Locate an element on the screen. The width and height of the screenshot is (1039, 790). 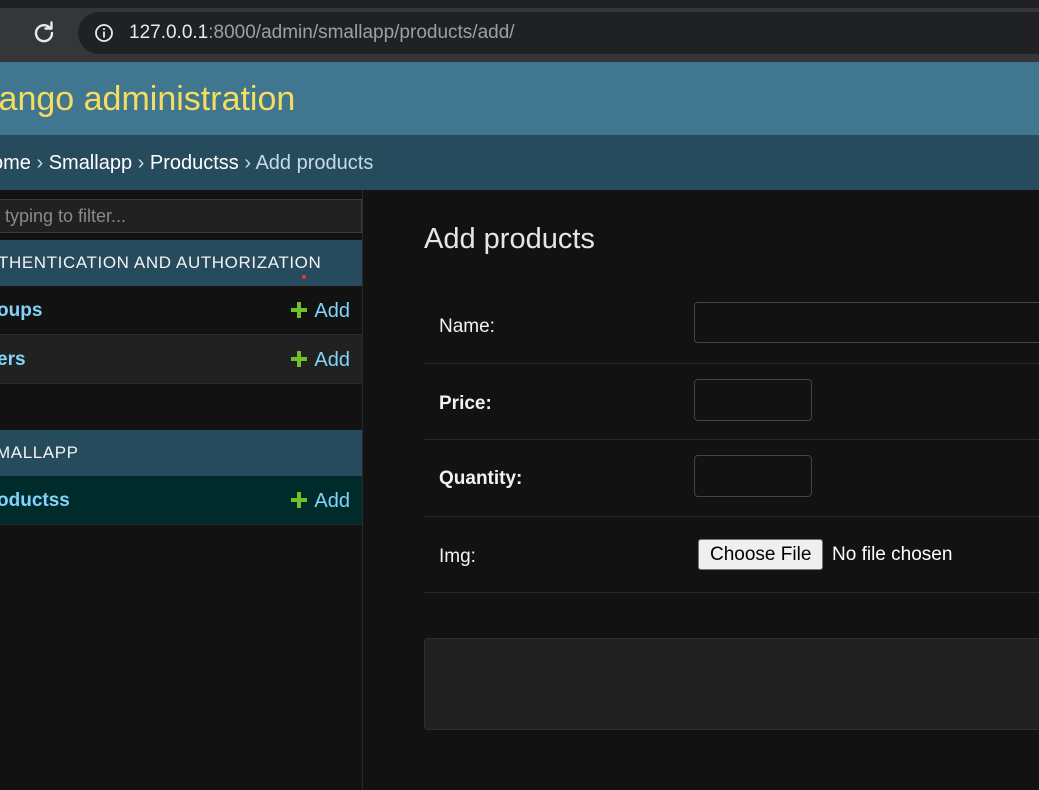
url-host: 127.0.0.1 is located at coordinates (169, 32).